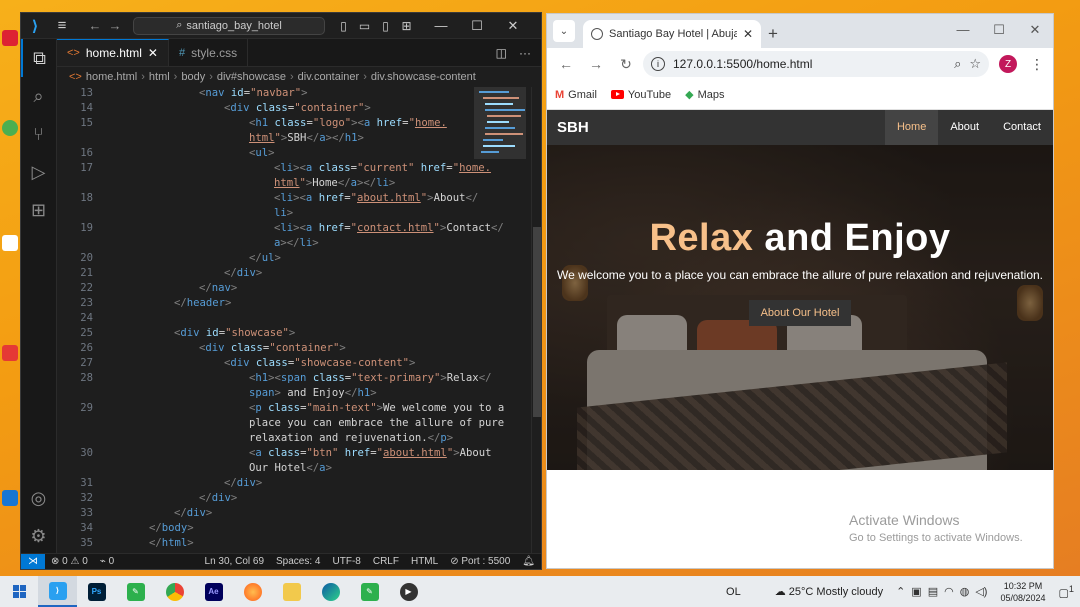 The height and width of the screenshot is (607, 1080). Describe the element at coordinates (174, 591) in the screenshot. I see `taskbar-chrome` at that location.